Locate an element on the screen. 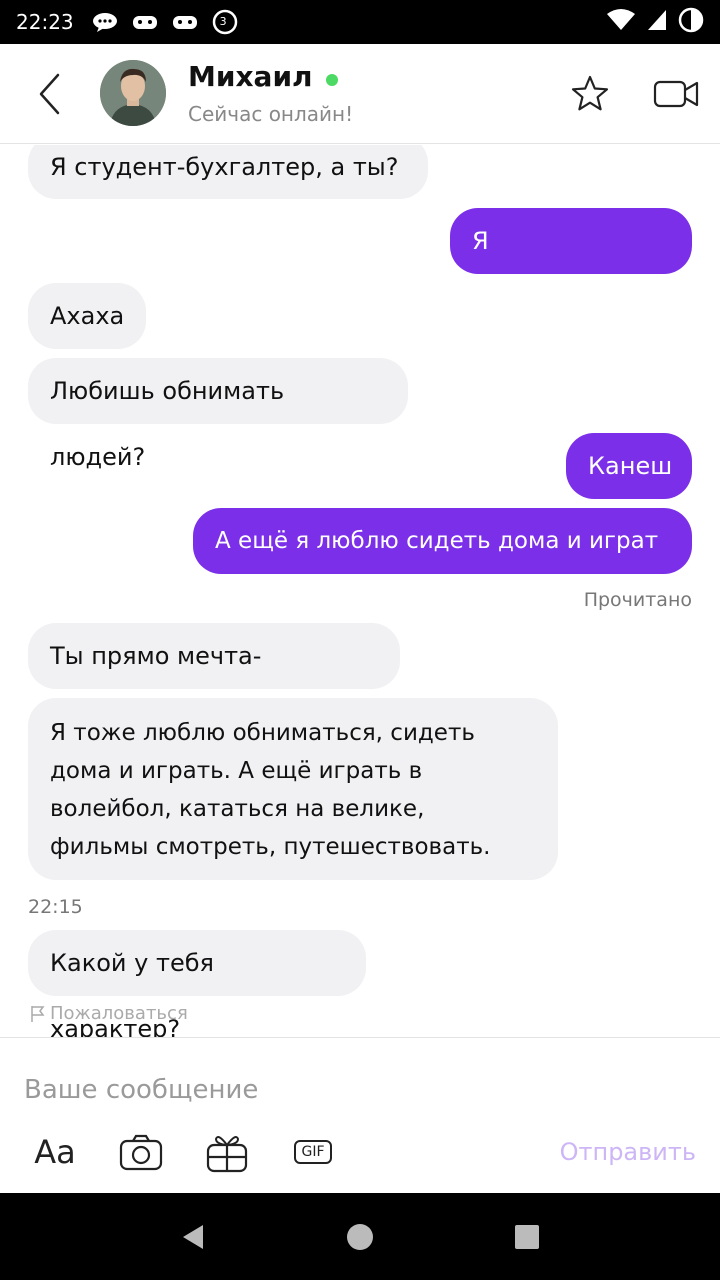  message-timestamp: 22:15 is located at coordinates (55, 907).